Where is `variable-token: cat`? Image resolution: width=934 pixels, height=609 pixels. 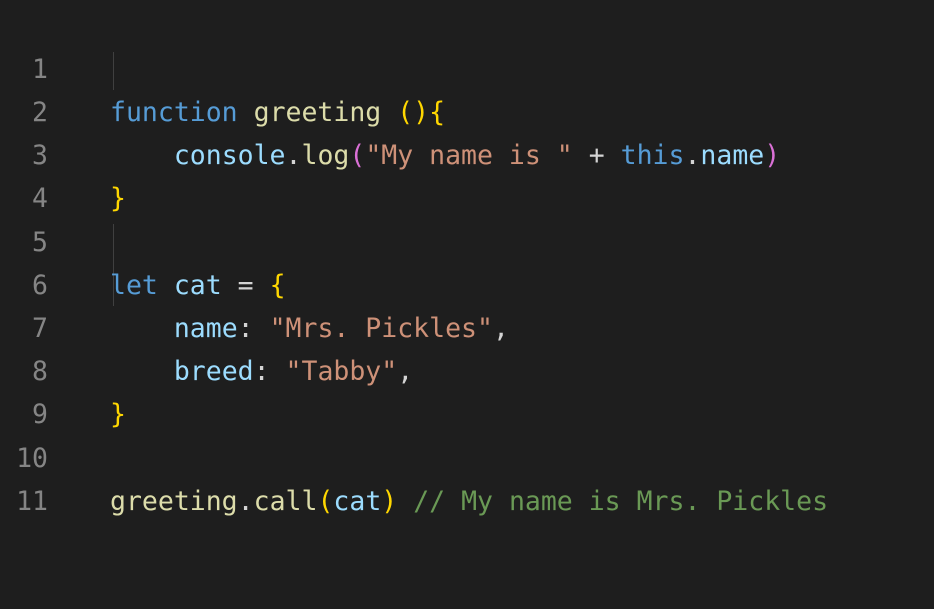 variable-token: cat is located at coordinates (357, 501).